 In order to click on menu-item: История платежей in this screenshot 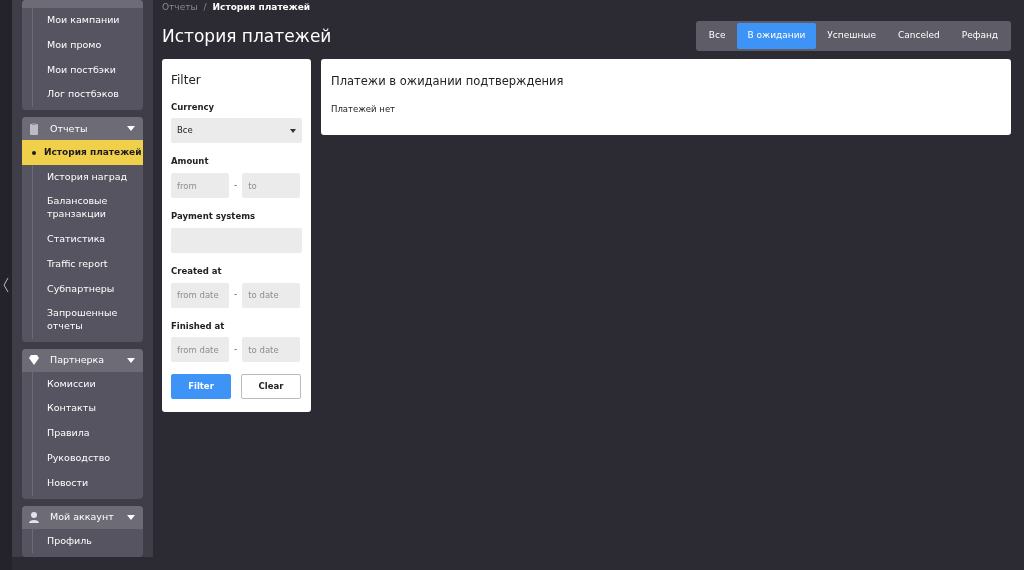, I will do `click(82, 152)`.